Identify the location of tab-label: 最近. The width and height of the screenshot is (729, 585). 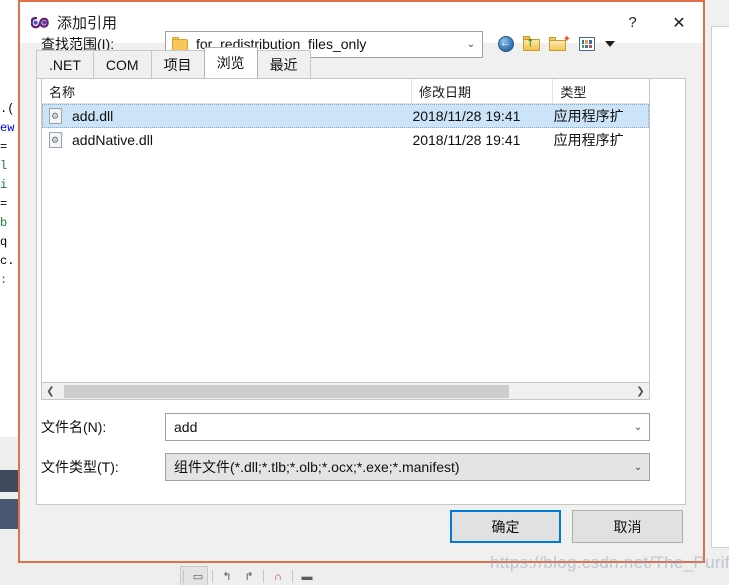
(283, 64).